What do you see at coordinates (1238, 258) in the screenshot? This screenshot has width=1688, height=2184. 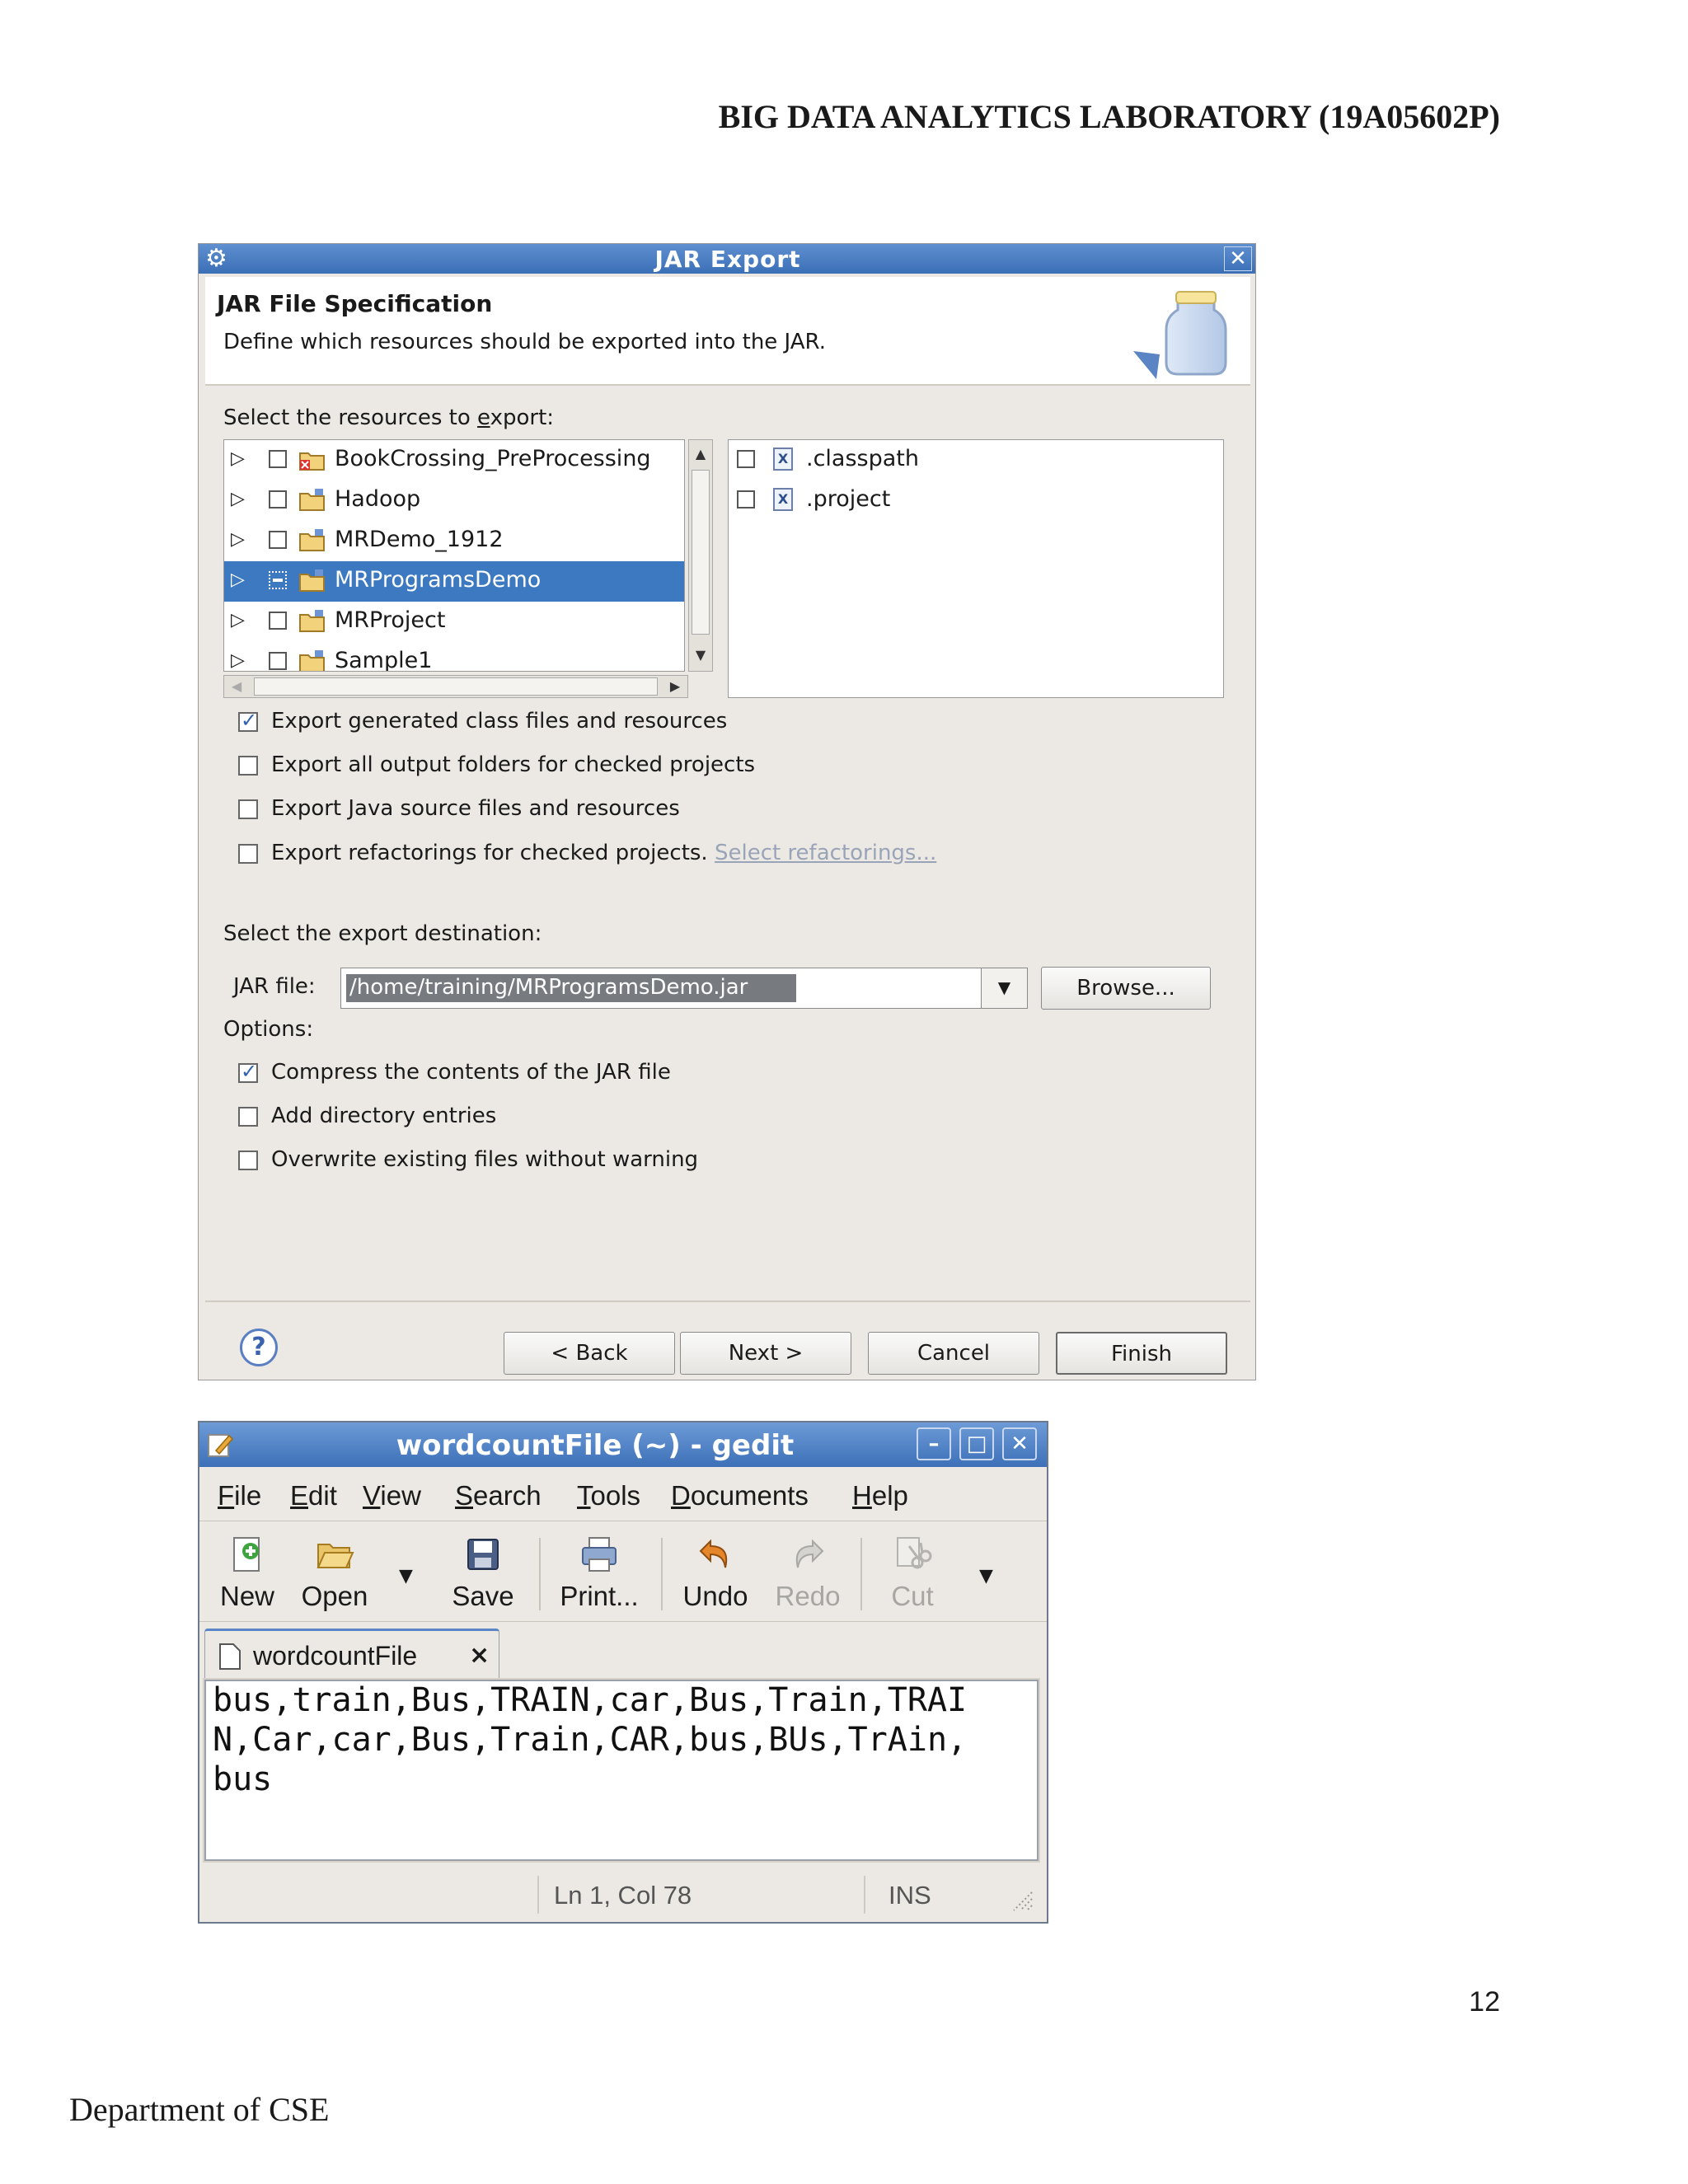 I see `close-button: ✕` at bounding box center [1238, 258].